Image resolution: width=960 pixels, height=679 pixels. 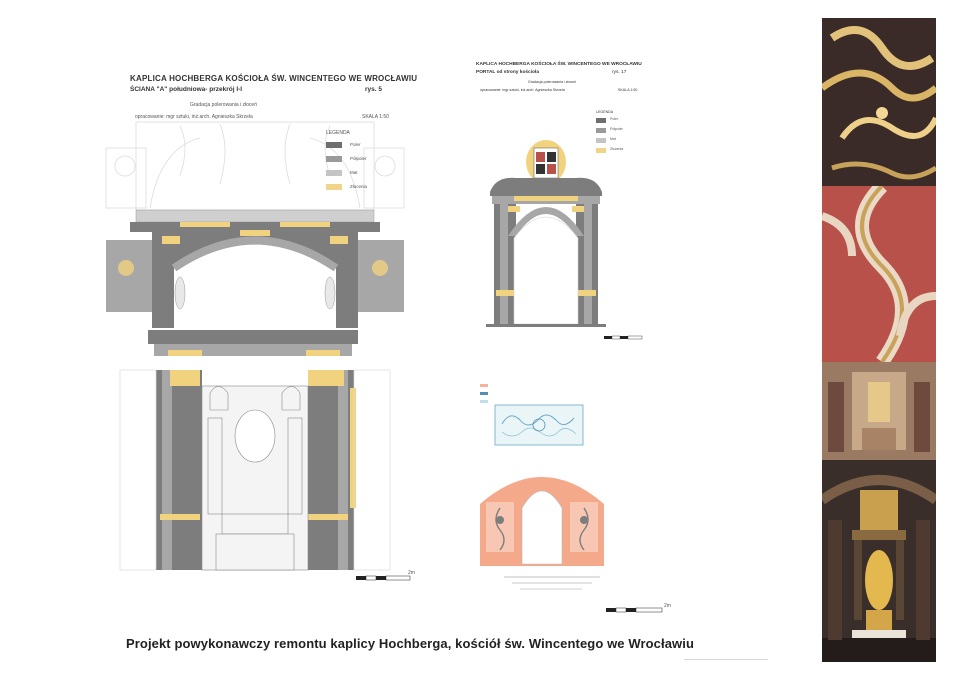 What do you see at coordinates (255, 166) in the screenshot?
I see `drawing-a-vault-outline` at bounding box center [255, 166].